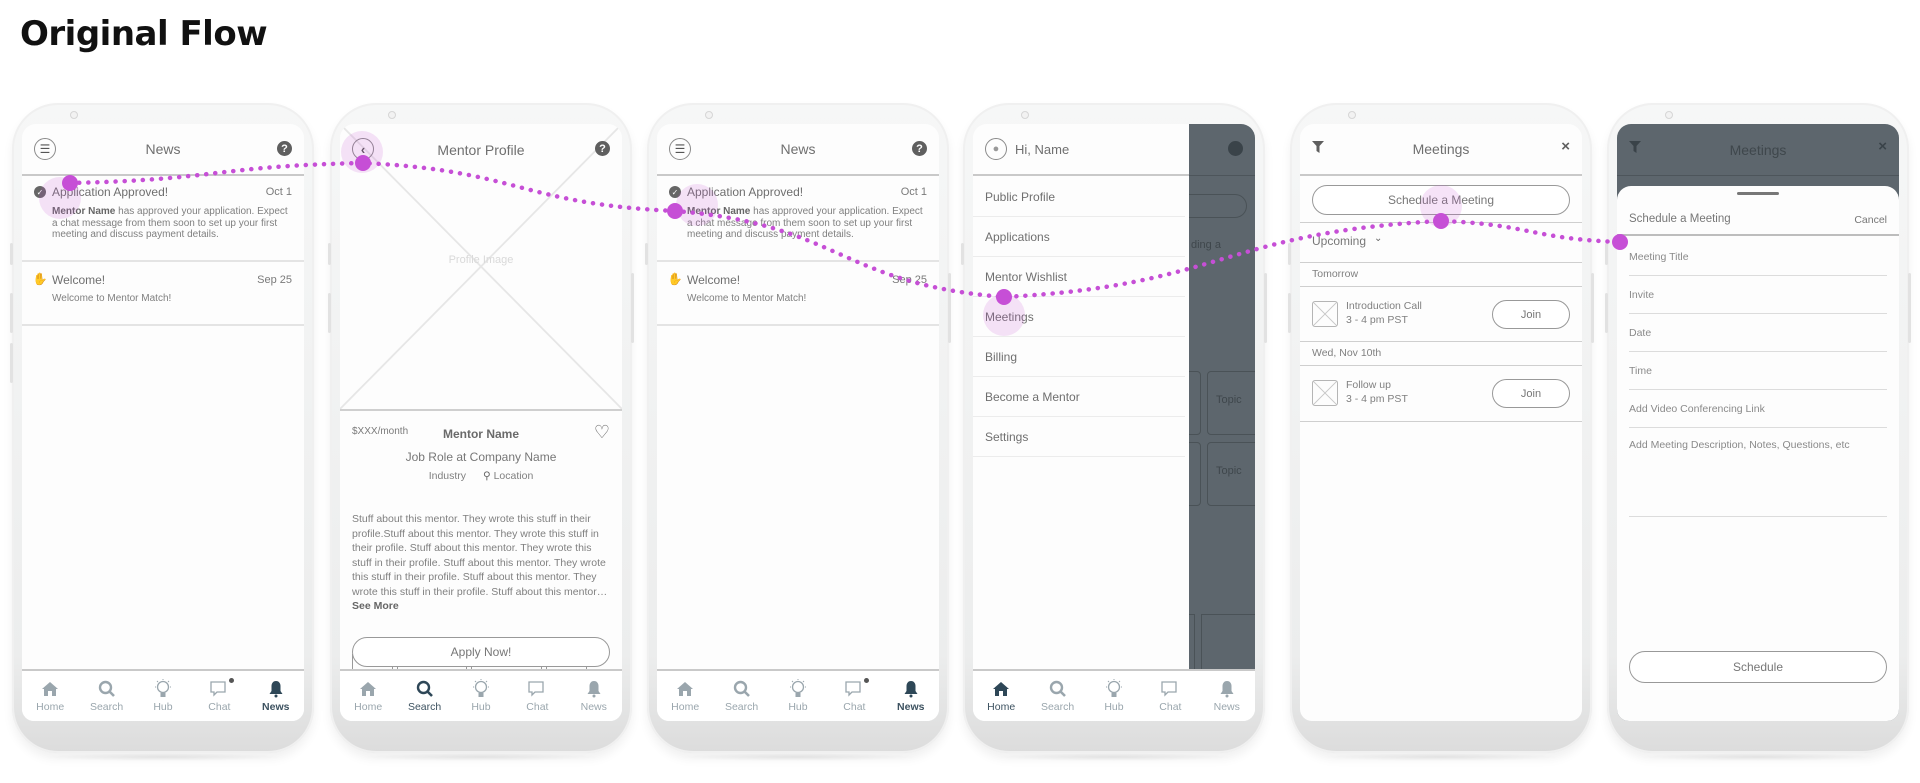  What do you see at coordinates (1235, 148) in the screenshot?
I see `help-icon` at bounding box center [1235, 148].